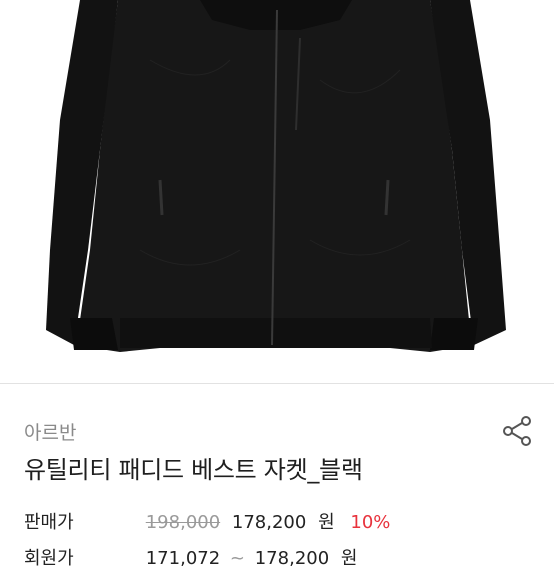 This screenshot has height=570, width=554. What do you see at coordinates (49, 558) in the screenshot?
I see `member-price-label: 회원가` at bounding box center [49, 558].